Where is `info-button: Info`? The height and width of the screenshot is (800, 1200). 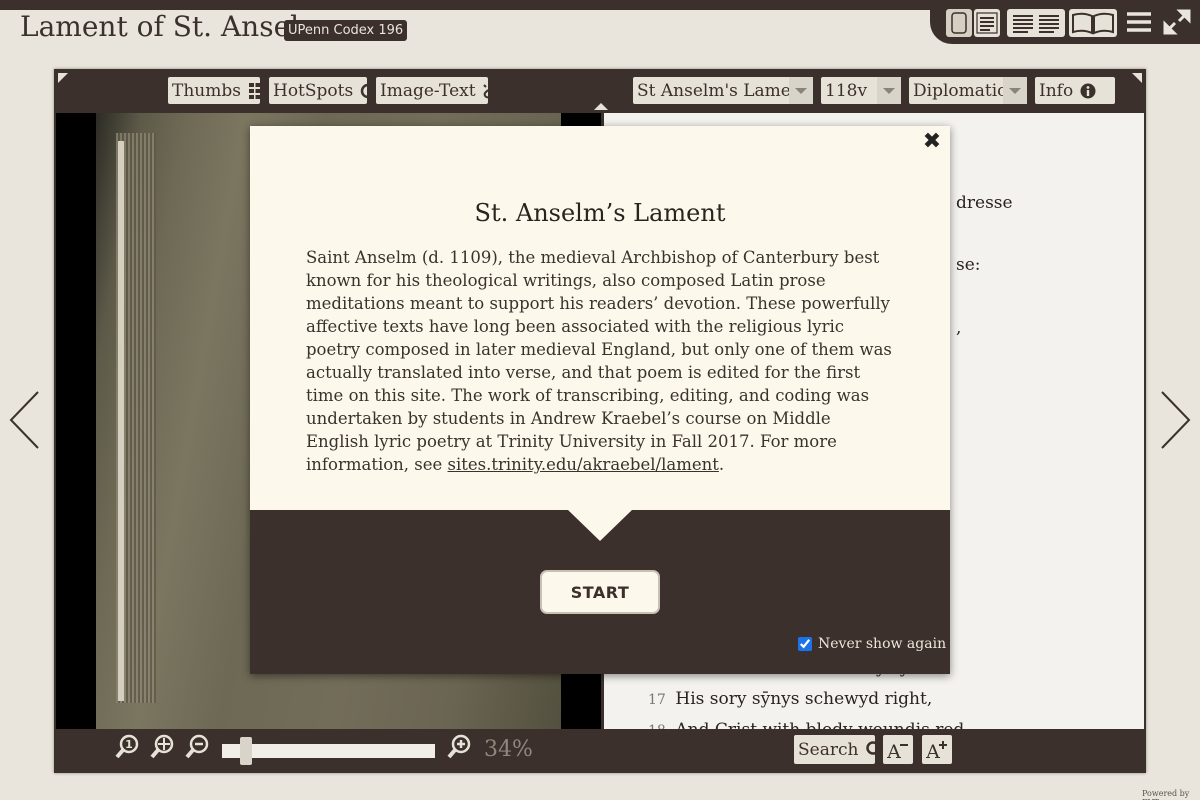
info-button: Info is located at coordinates (1075, 90).